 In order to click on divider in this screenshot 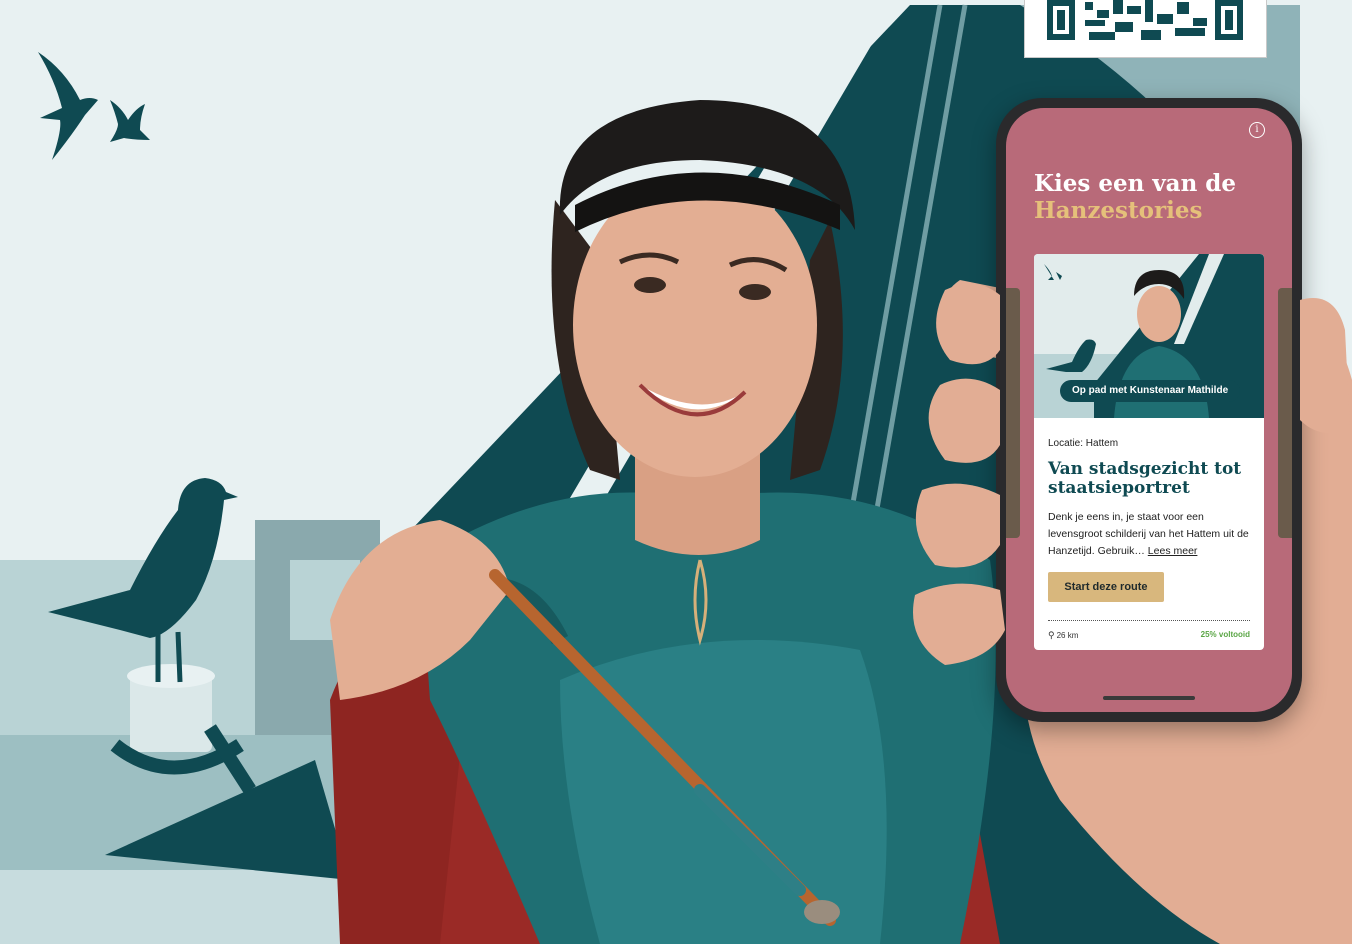, I will do `click(1149, 620)`.